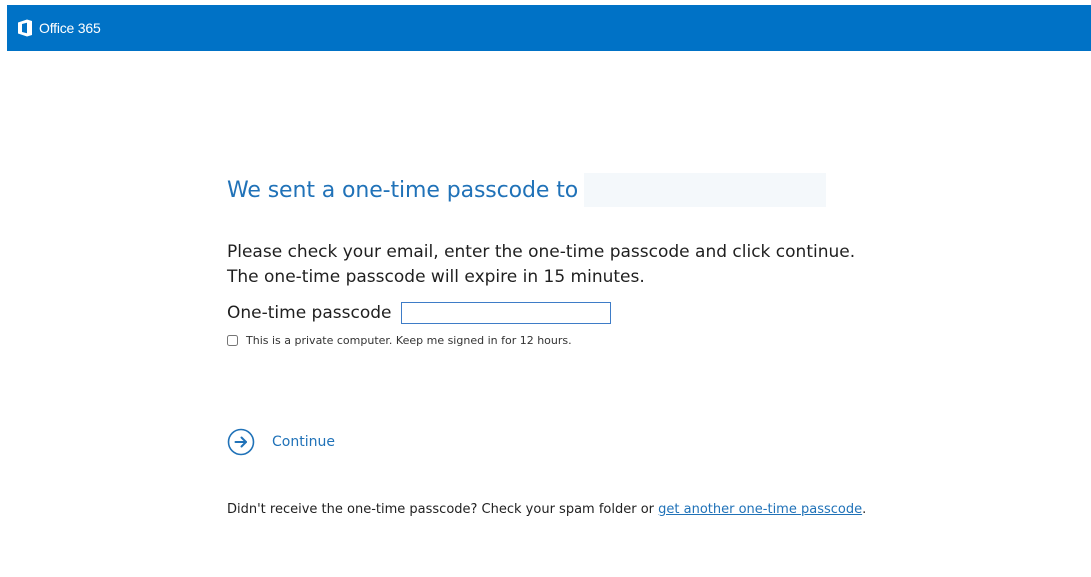 This screenshot has width=1091, height=577. Describe the element at coordinates (549, 28) in the screenshot. I see `top-bar: Office 365` at that location.